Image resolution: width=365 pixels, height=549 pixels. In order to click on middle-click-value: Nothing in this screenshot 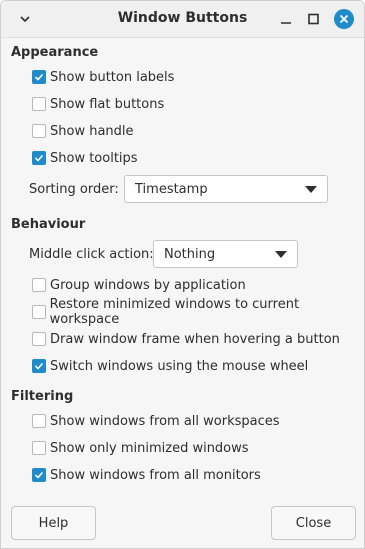, I will do `click(190, 254)`.